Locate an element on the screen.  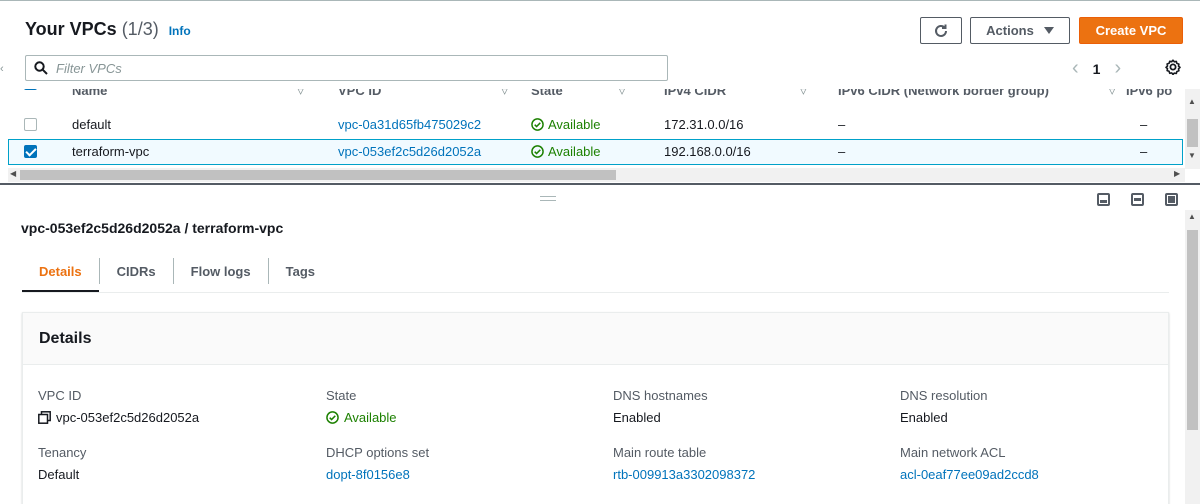
cell-ipv4-cidr: 192.168.0.0/16 is located at coordinates (707, 151).